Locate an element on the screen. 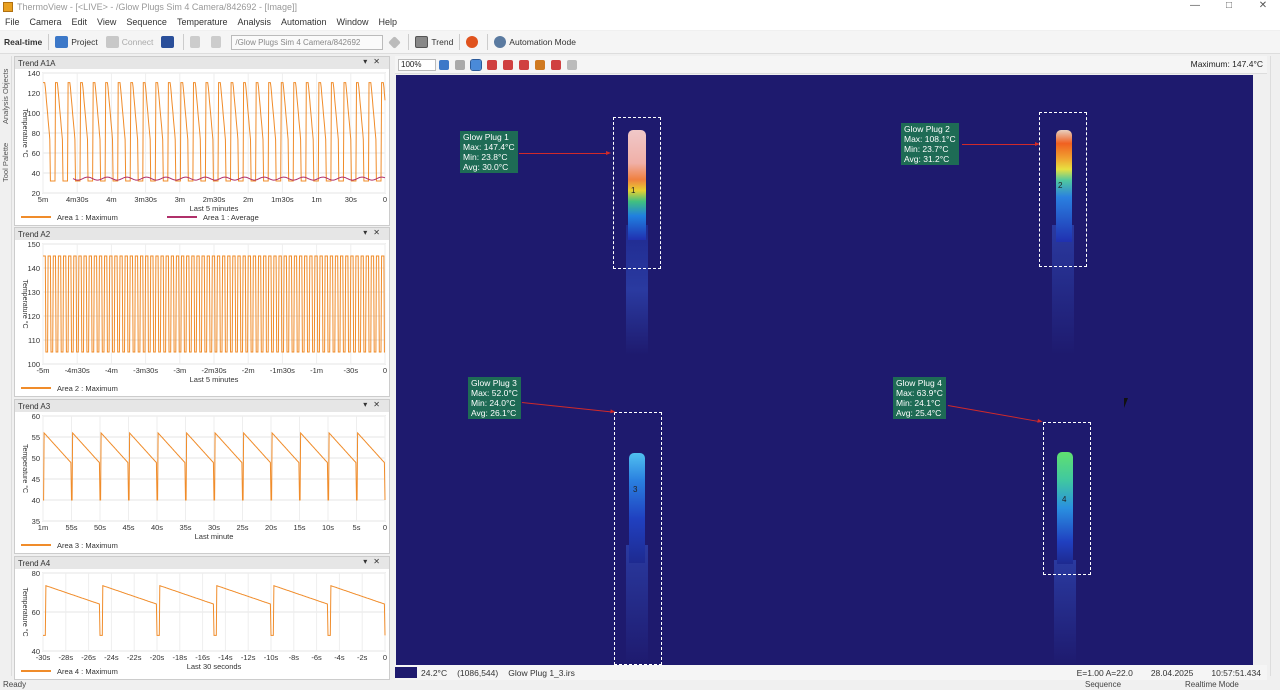 Image resolution: width=1280 pixels, height=690 pixels. project-icon is located at coordinates (62, 42).